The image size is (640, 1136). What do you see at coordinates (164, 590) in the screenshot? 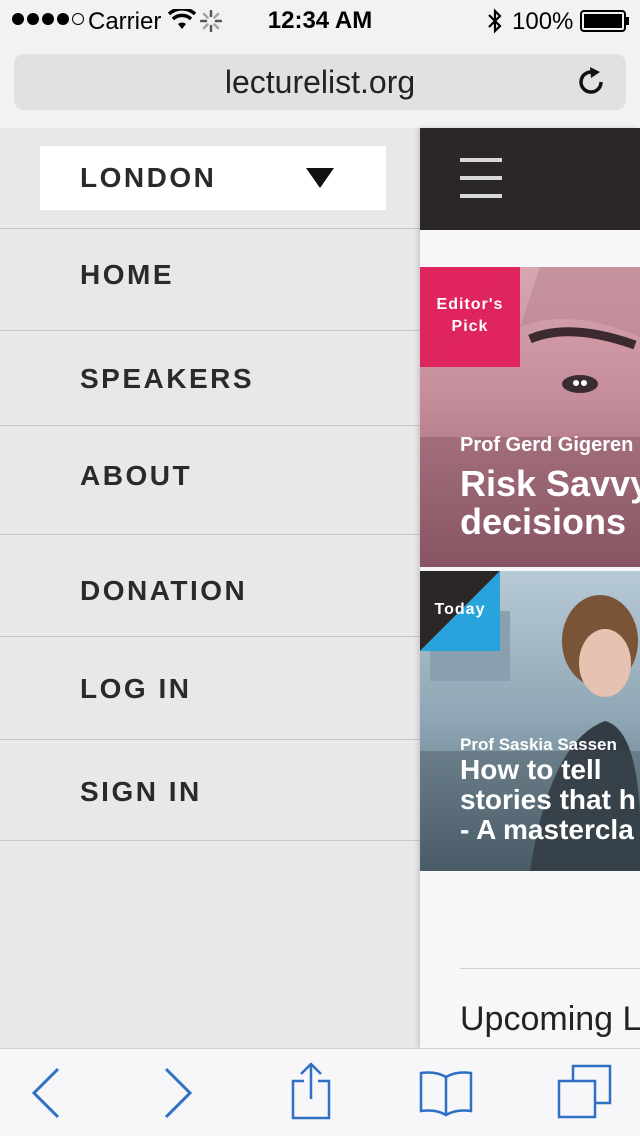
I see `menu-item-label: DONATION` at bounding box center [164, 590].